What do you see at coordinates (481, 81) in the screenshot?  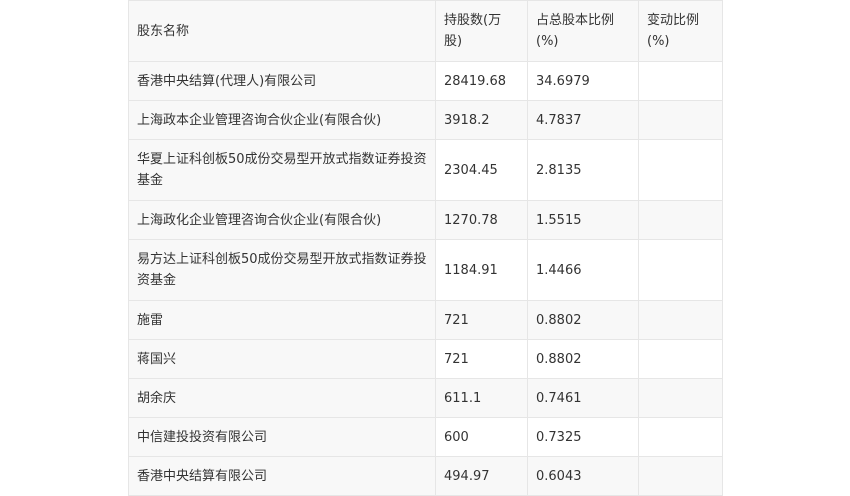 I see `cell-shares-held: 28419.68` at bounding box center [481, 81].